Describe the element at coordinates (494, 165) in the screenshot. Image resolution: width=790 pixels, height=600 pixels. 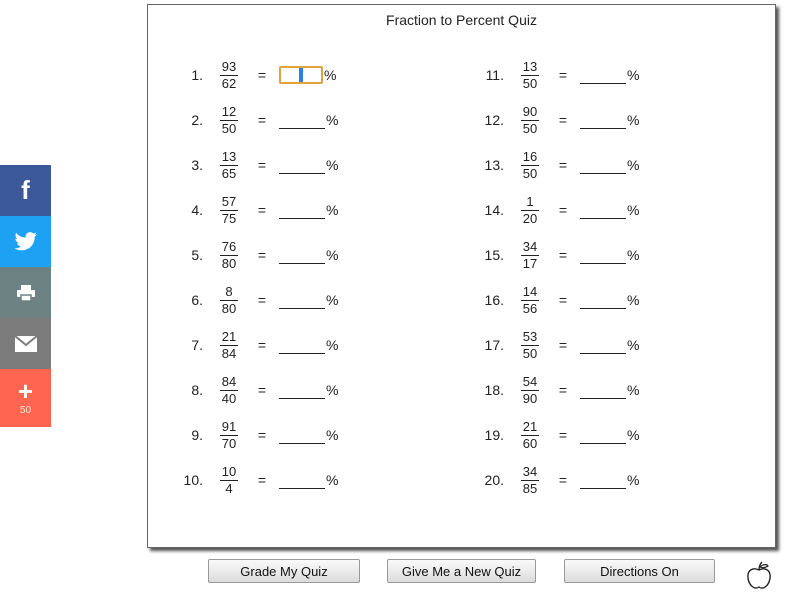
I see `question-number: 13.` at that location.